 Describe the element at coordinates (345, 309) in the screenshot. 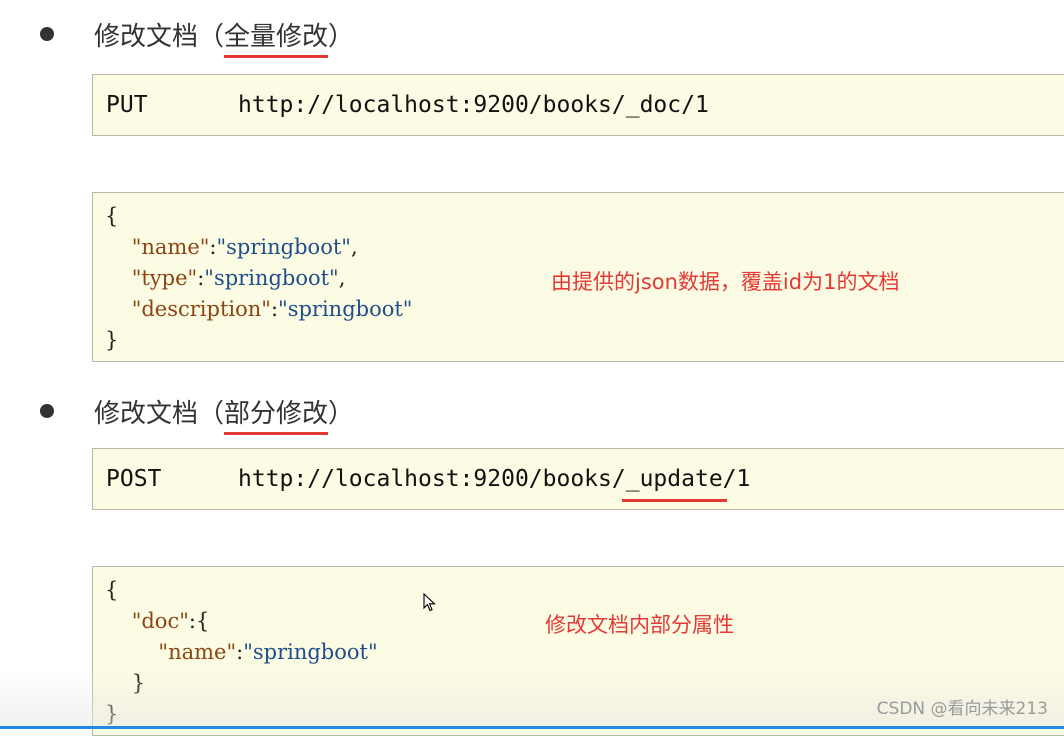

I see `json-value-description: "springboot"` at that location.